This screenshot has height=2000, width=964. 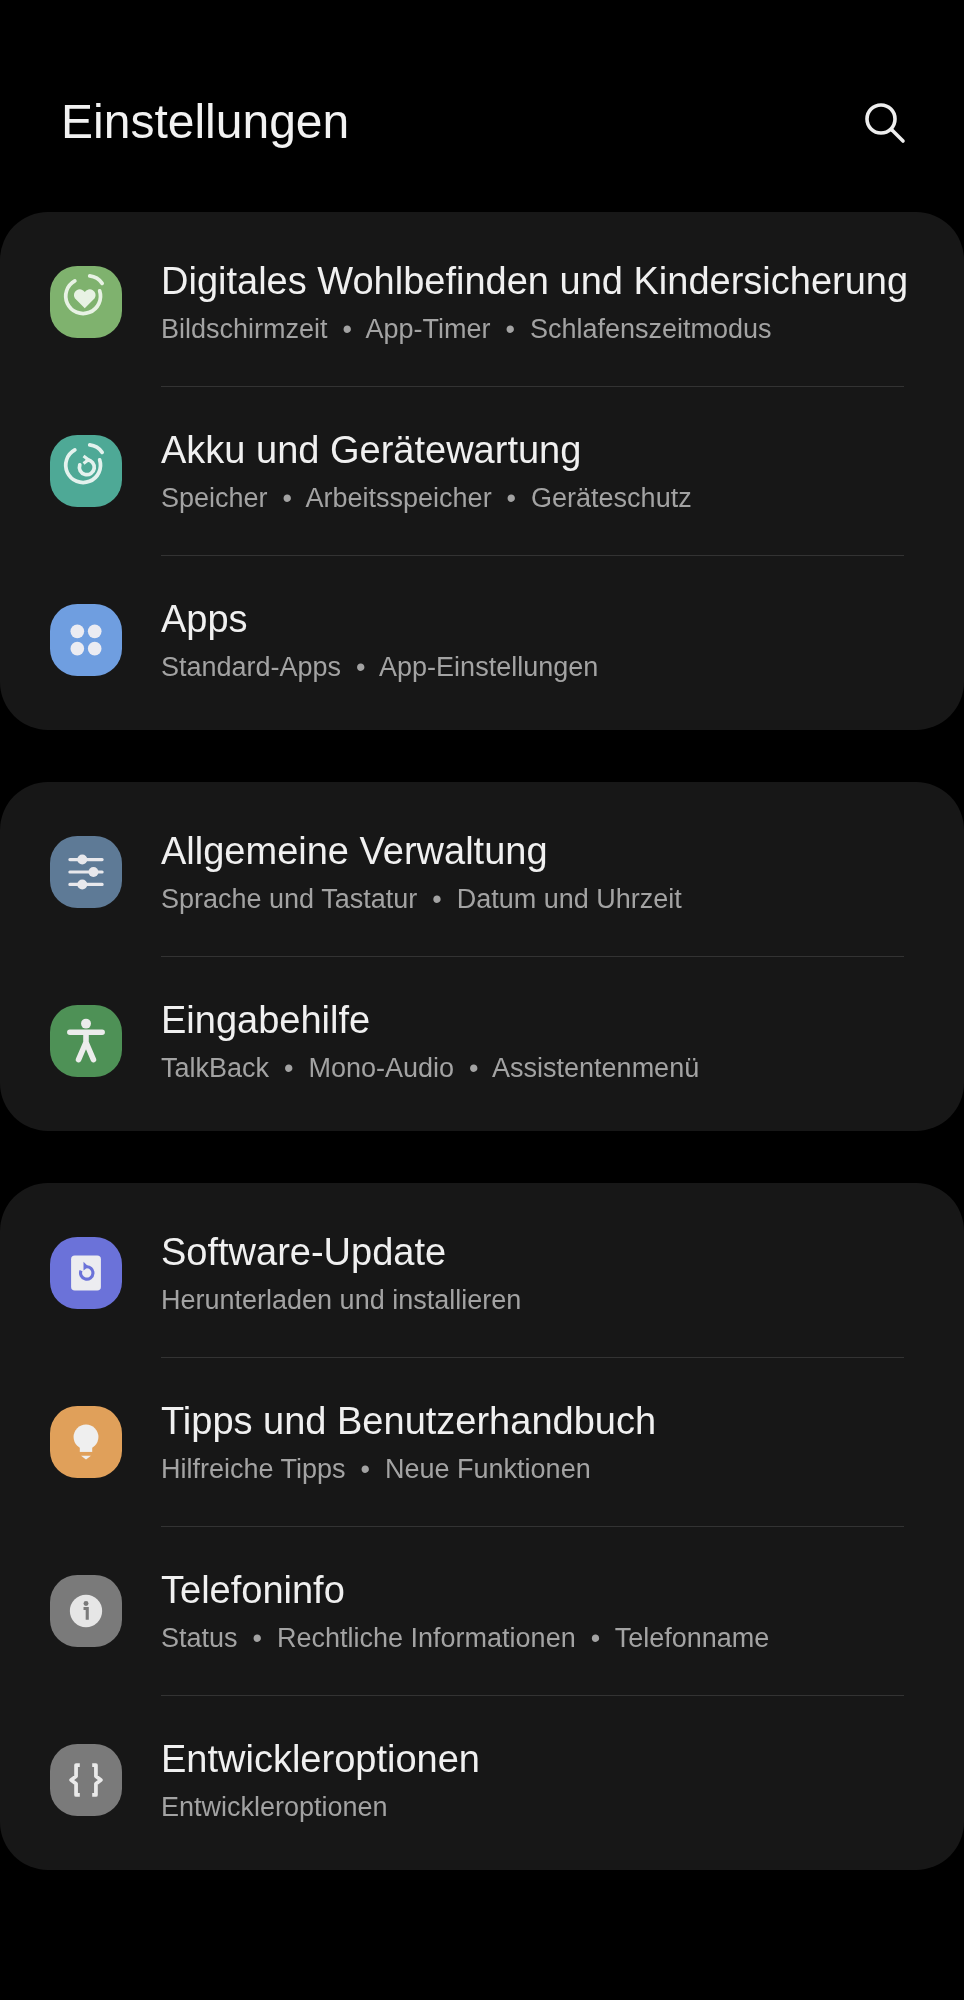 What do you see at coordinates (482, 640) in the screenshot?
I see `settings-item: Apps Standard-Apps • App-Einstellungen` at bounding box center [482, 640].